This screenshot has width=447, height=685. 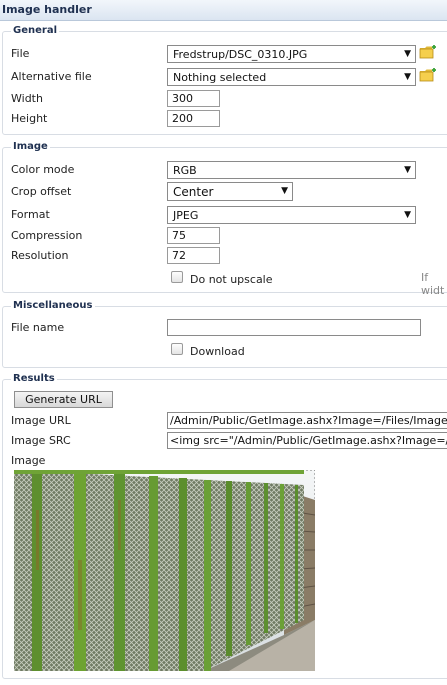 I want to click on alternative-file-select-value: Nothing selected, so click(x=220, y=77).